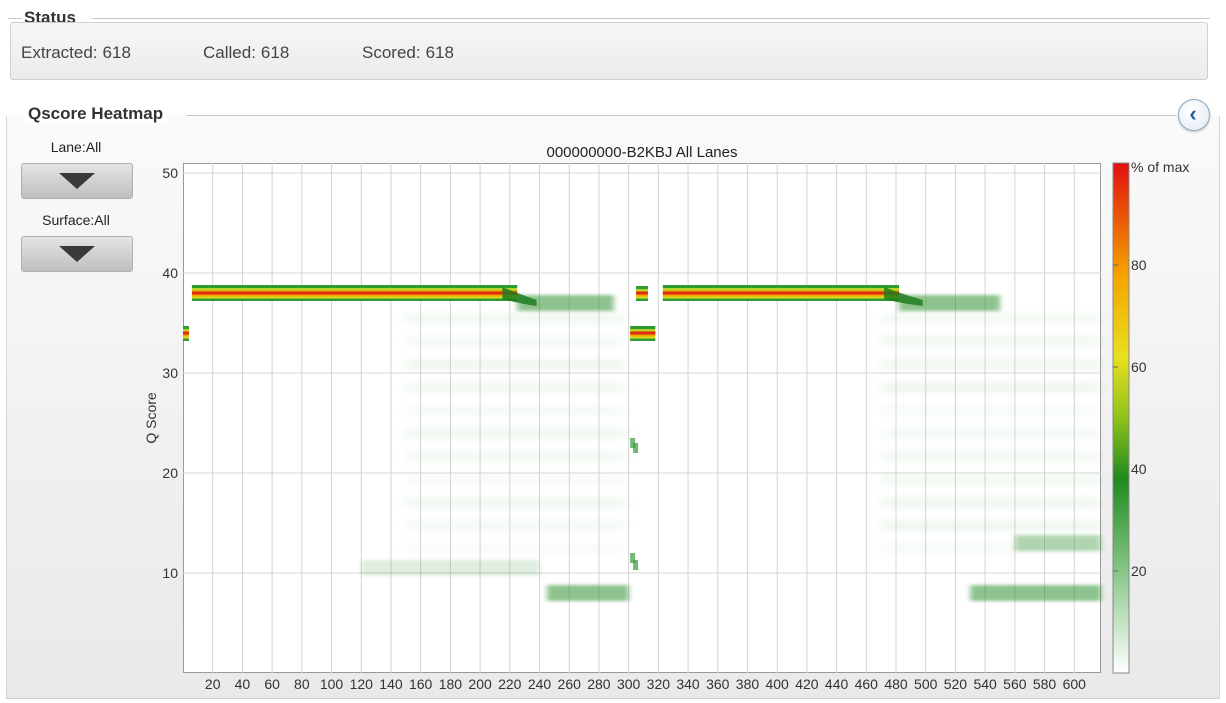  What do you see at coordinates (540, 684) in the screenshot?
I see `x-tick-label: 240` at bounding box center [540, 684].